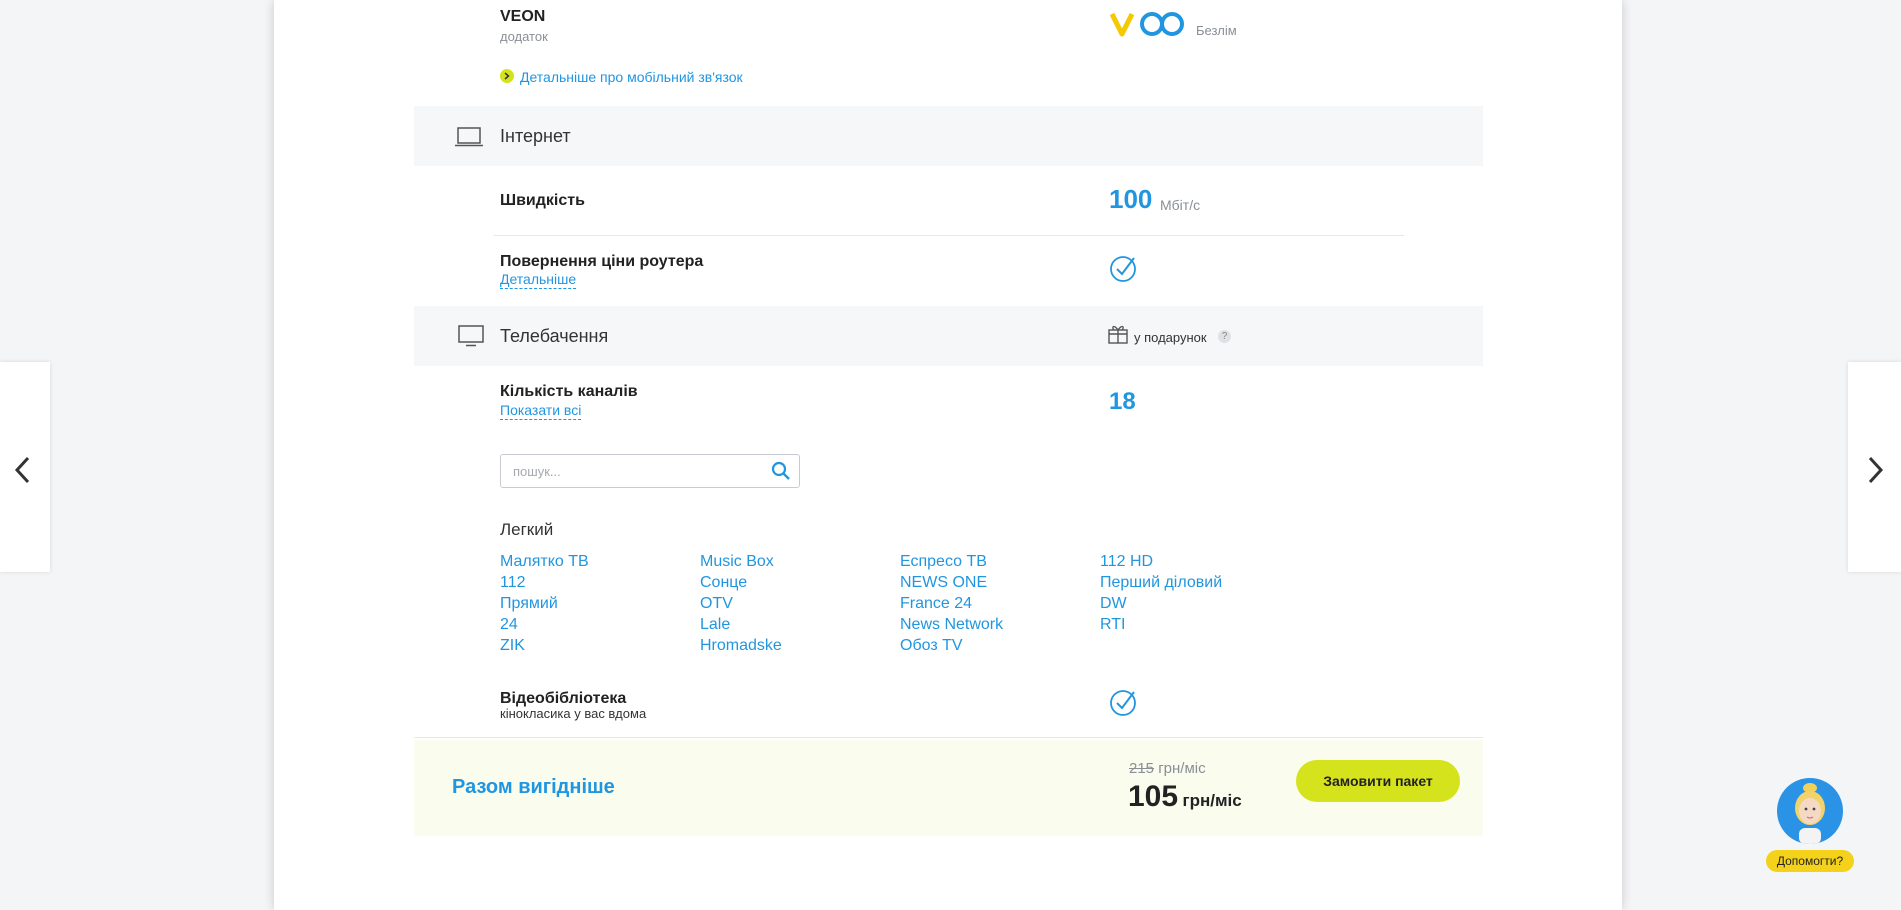 The width and height of the screenshot is (1901, 910). What do you see at coordinates (1200, 624) in the screenshot?
I see `channel-link: RTI` at bounding box center [1200, 624].